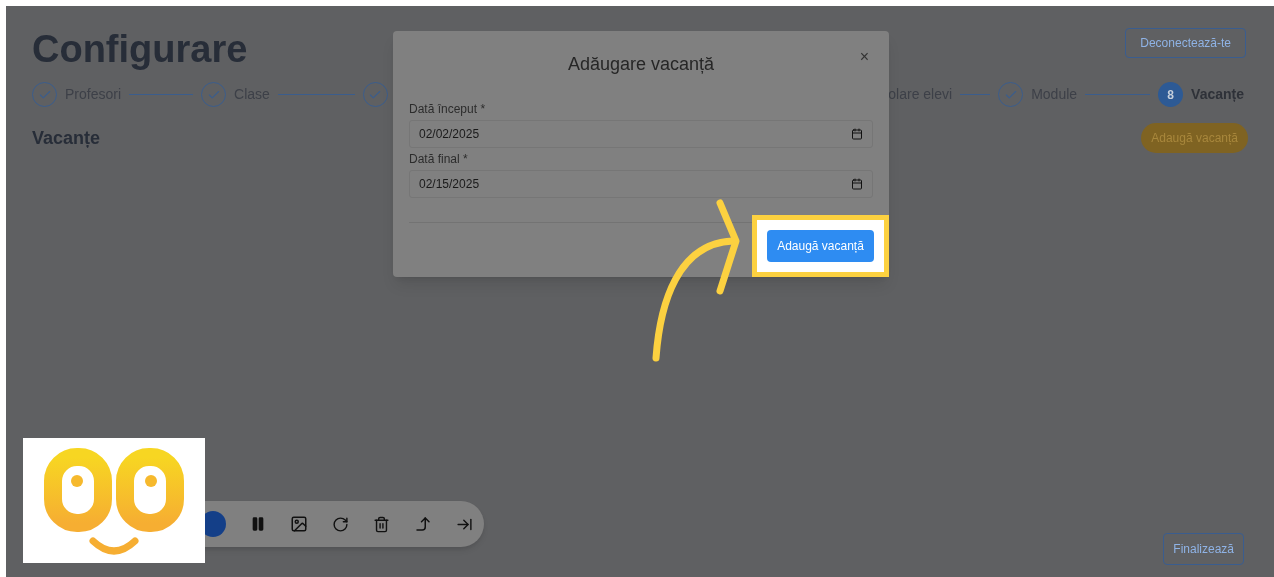 The width and height of the screenshot is (1274, 577). What do you see at coordinates (641, 134) in the screenshot?
I see `date-field: 02/02/2025` at bounding box center [641, 134].